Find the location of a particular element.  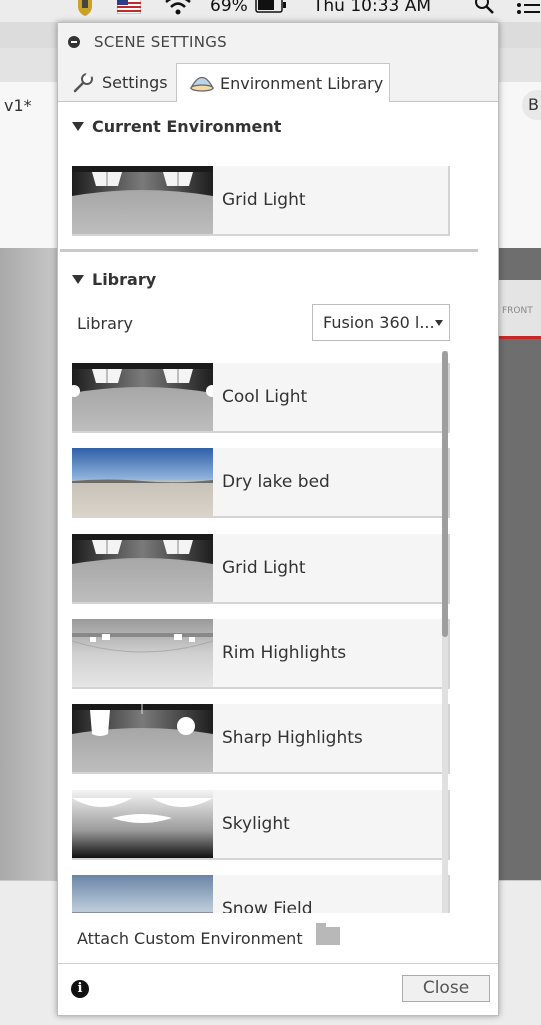

collapse-icon is located at coordinates (74, 42).